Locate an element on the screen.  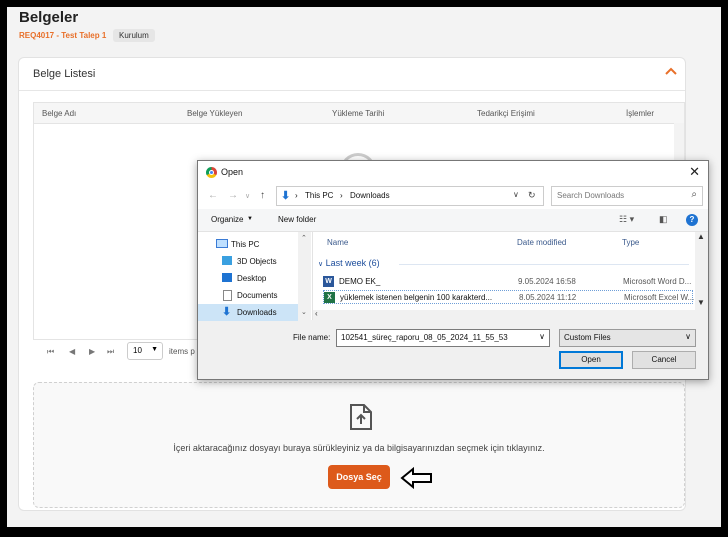
column-header: Belge Yükleyen is located at coordinates (214, 113).